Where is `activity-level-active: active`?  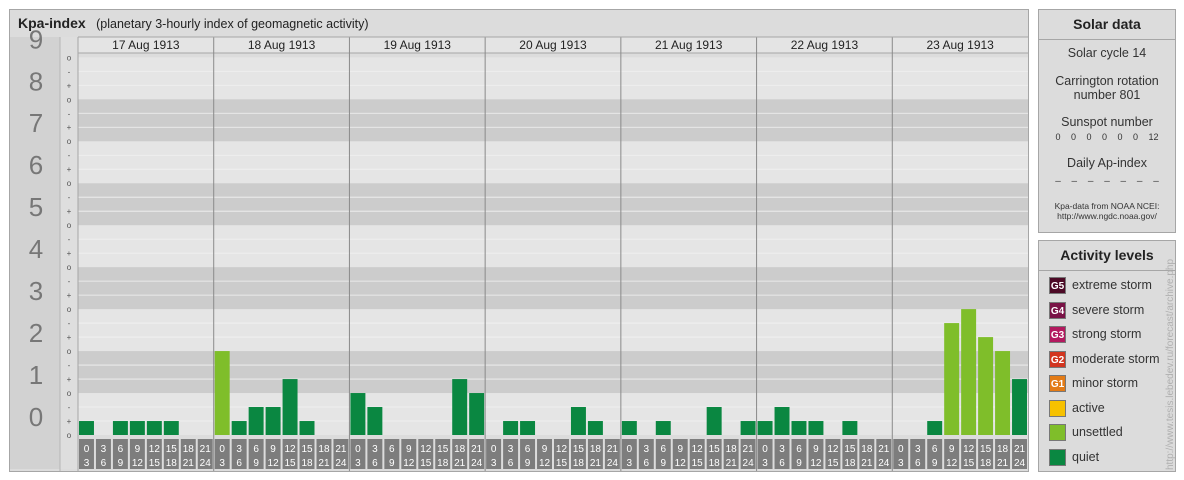
activity-level-active: active is located at coordinates (1107, 408).